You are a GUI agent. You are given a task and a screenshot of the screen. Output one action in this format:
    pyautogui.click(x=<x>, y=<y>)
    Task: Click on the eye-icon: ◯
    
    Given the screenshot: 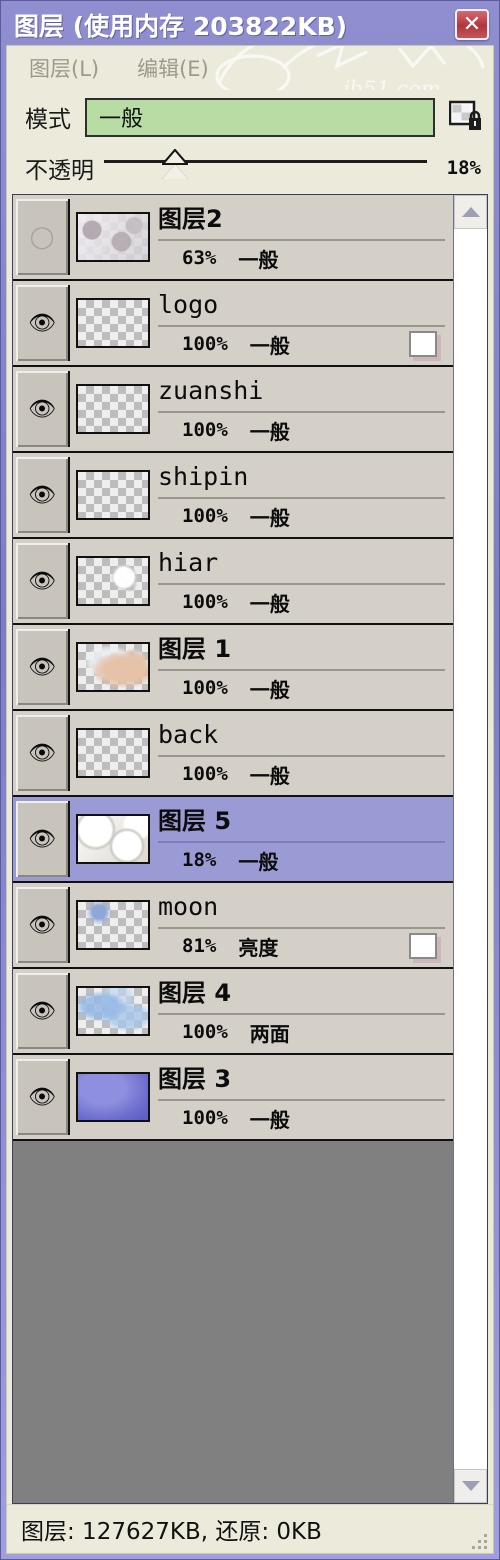 What is the action you would take?
    pyautogui.click(x=42, y=236)
    